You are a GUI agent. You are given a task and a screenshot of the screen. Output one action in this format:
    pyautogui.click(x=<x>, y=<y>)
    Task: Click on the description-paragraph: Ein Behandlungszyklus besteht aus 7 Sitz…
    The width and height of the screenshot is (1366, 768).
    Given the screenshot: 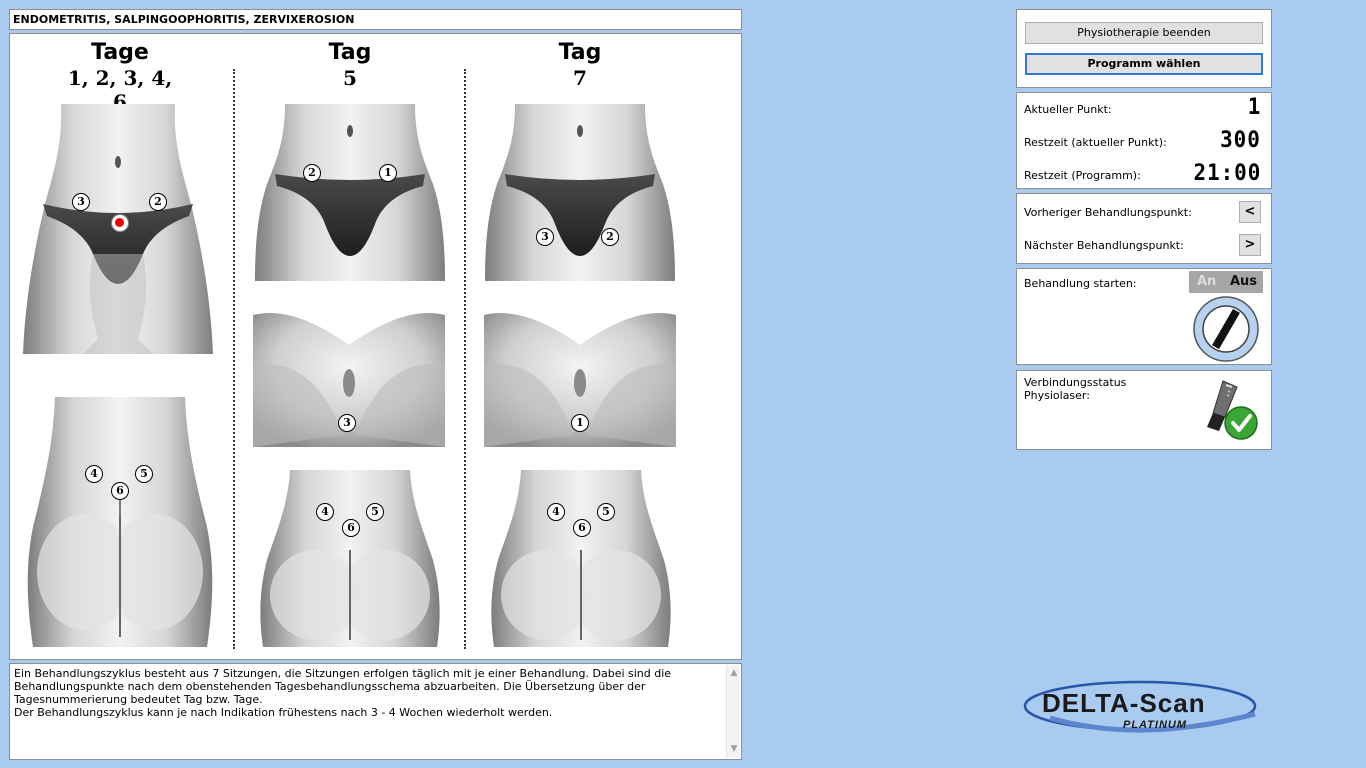 What is the action you would take?
    pyautogui.click(x=343, y=686)
    